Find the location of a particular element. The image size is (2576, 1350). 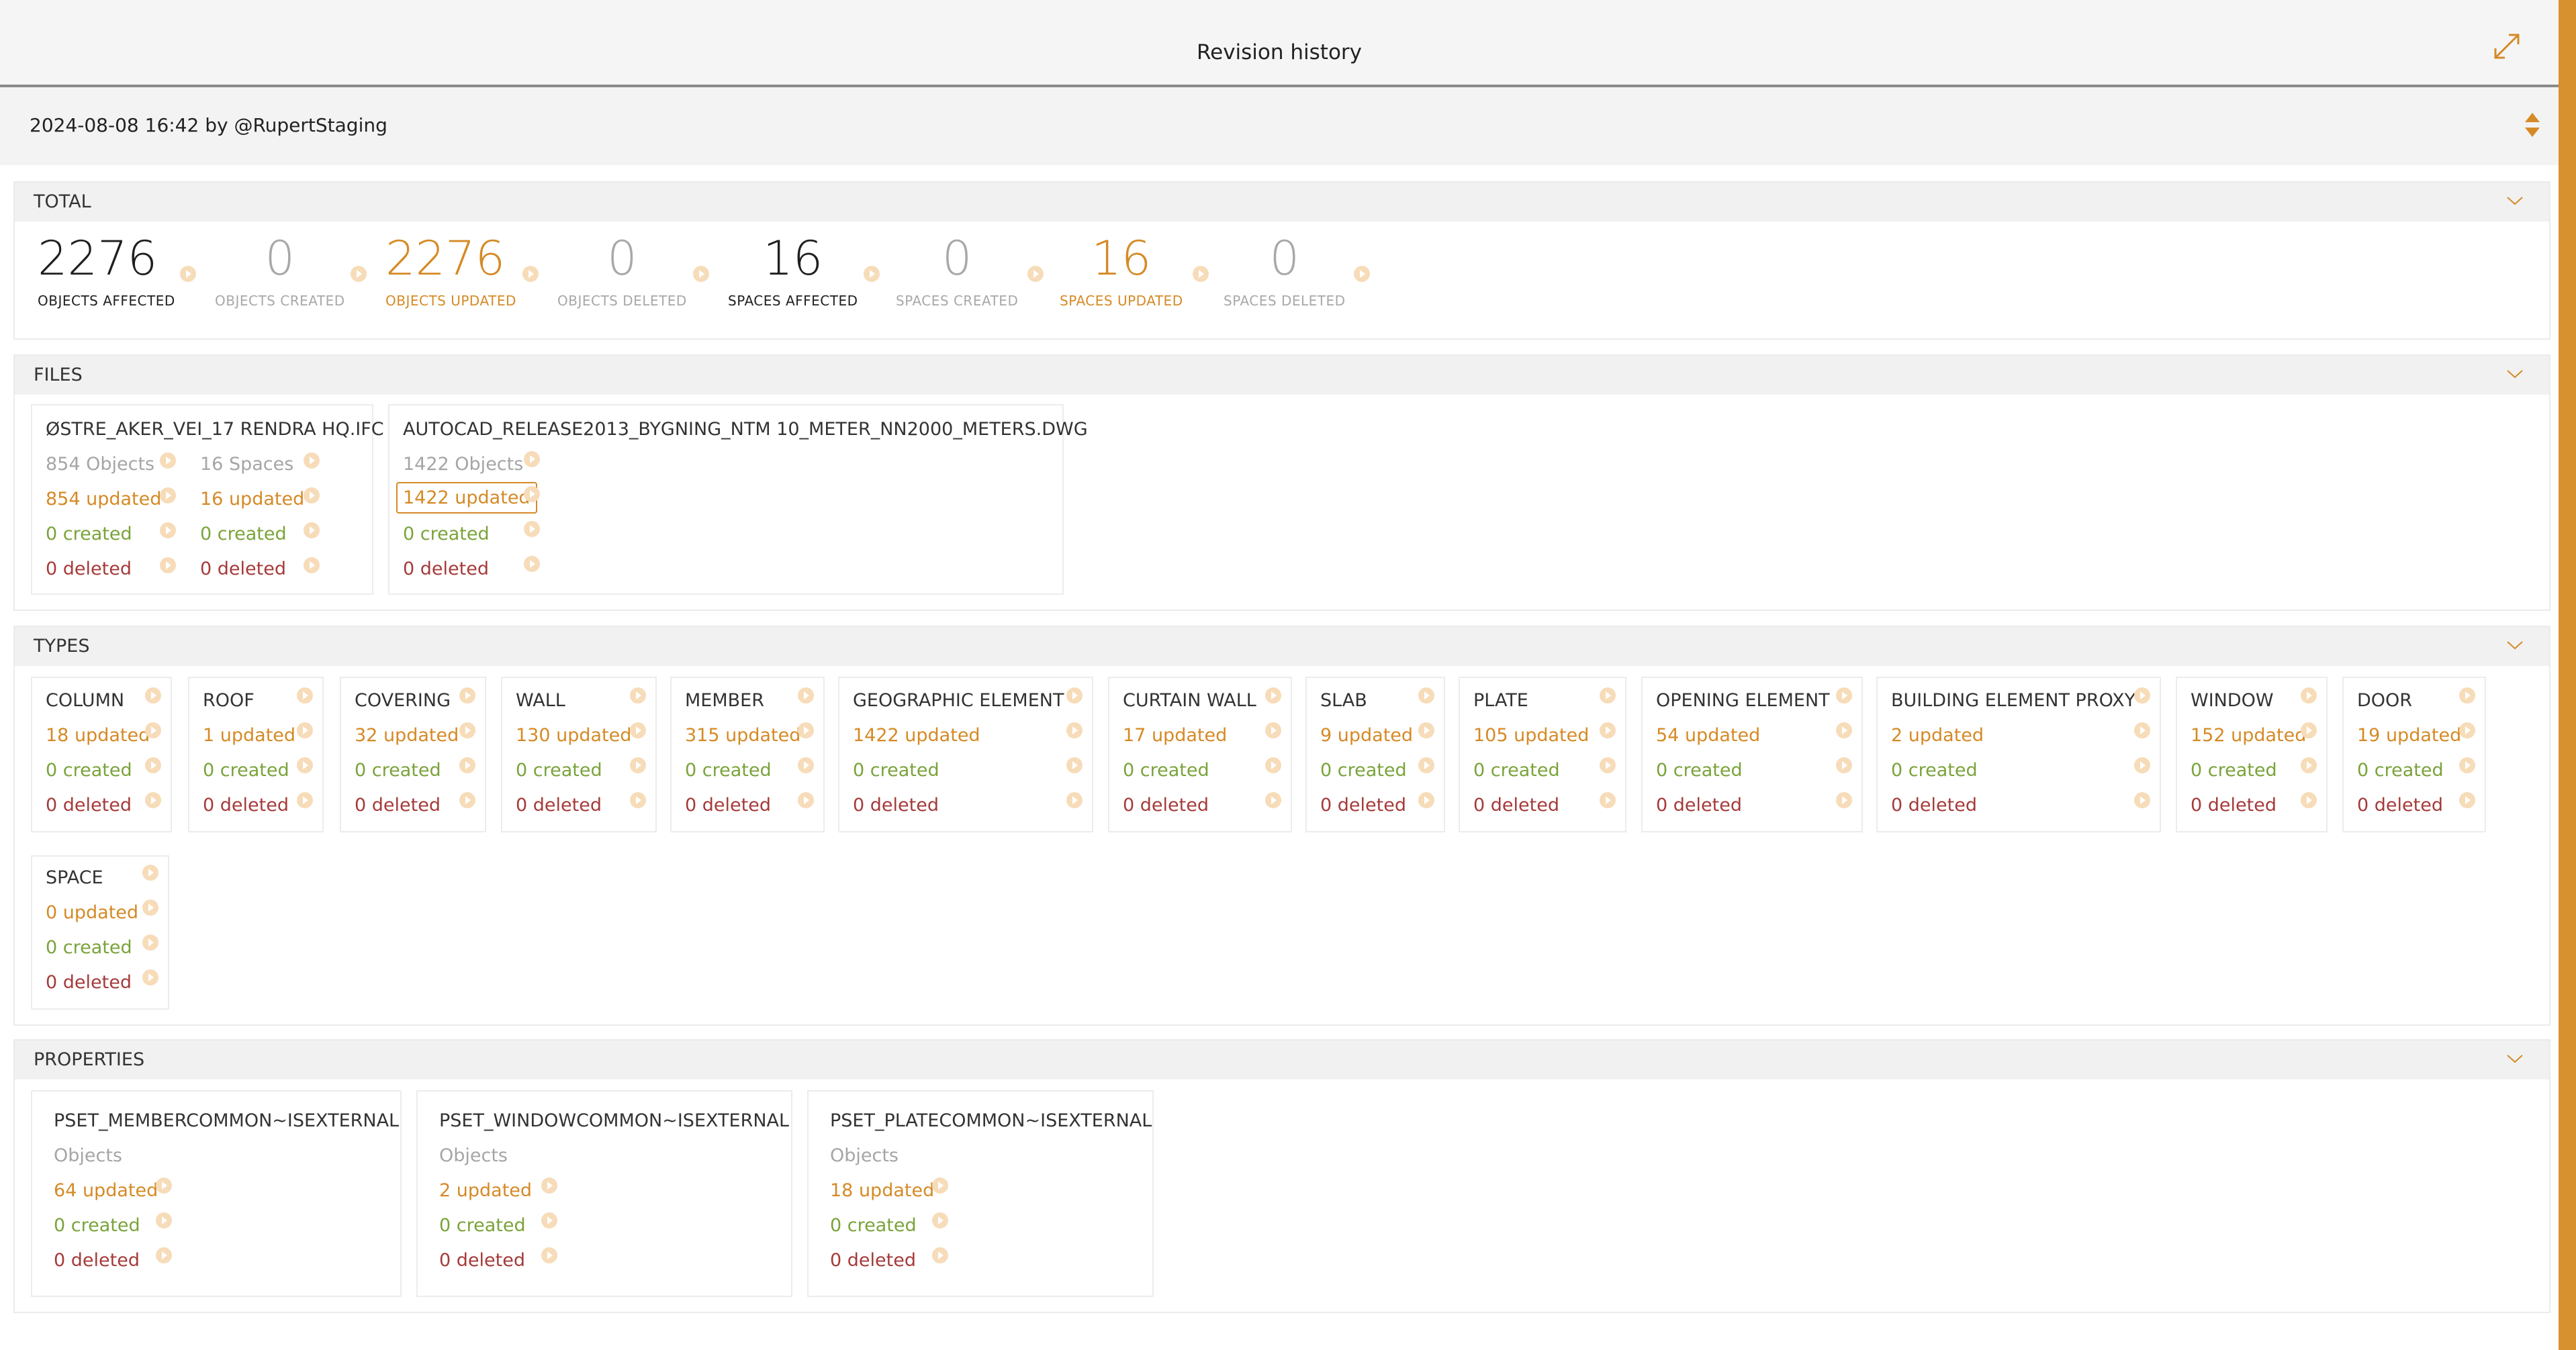

sort-icon is located at coordinates (2532, 124).